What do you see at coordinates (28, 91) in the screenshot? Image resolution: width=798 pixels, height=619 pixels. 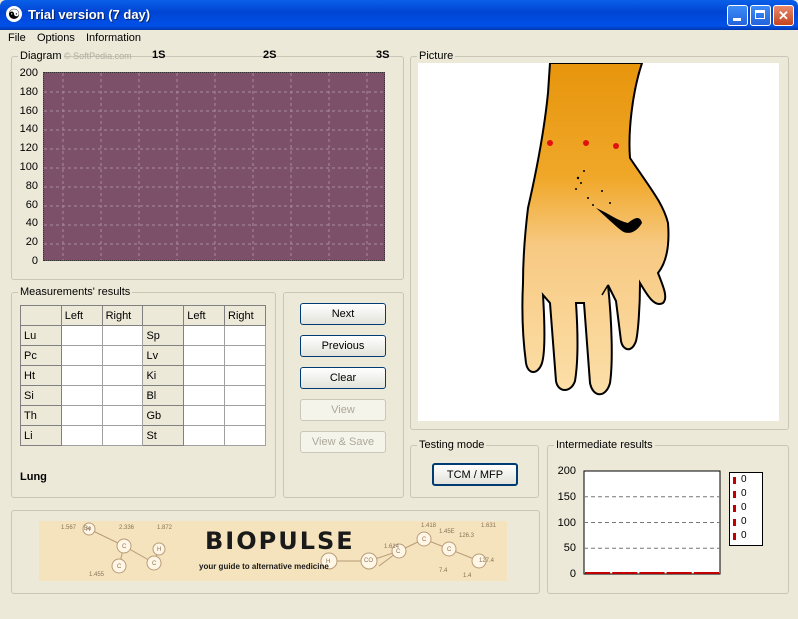 I see `y-tick-label: 180` at bounding box center [28, 91].